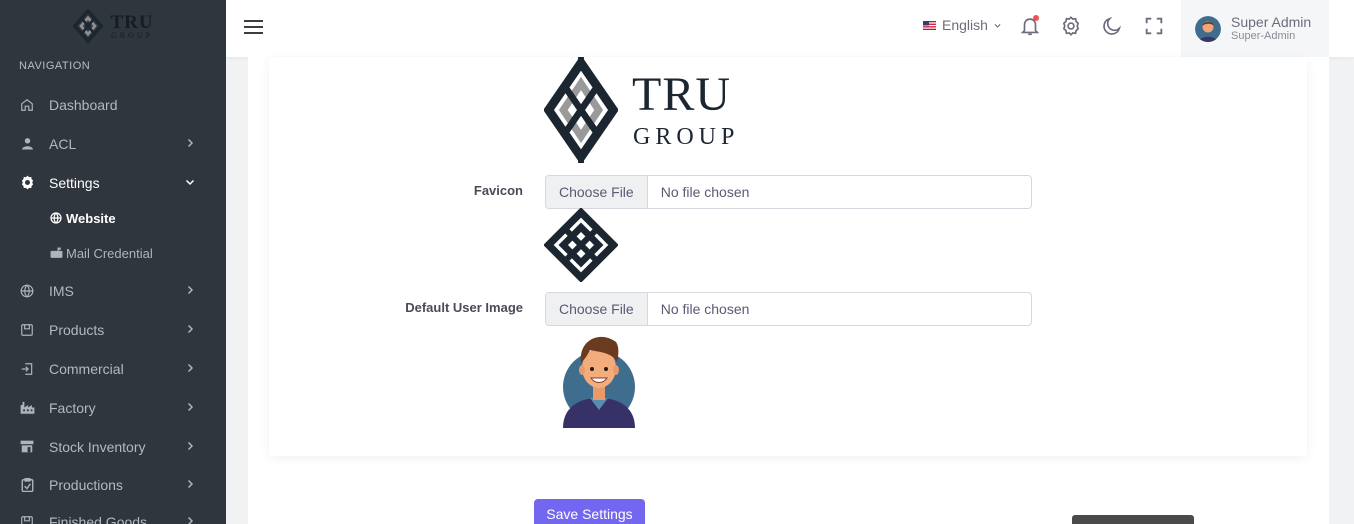 The height and width of the screenshot is (524, 1354). I want to click on dark-mode-toggle, so click(1112, 26).